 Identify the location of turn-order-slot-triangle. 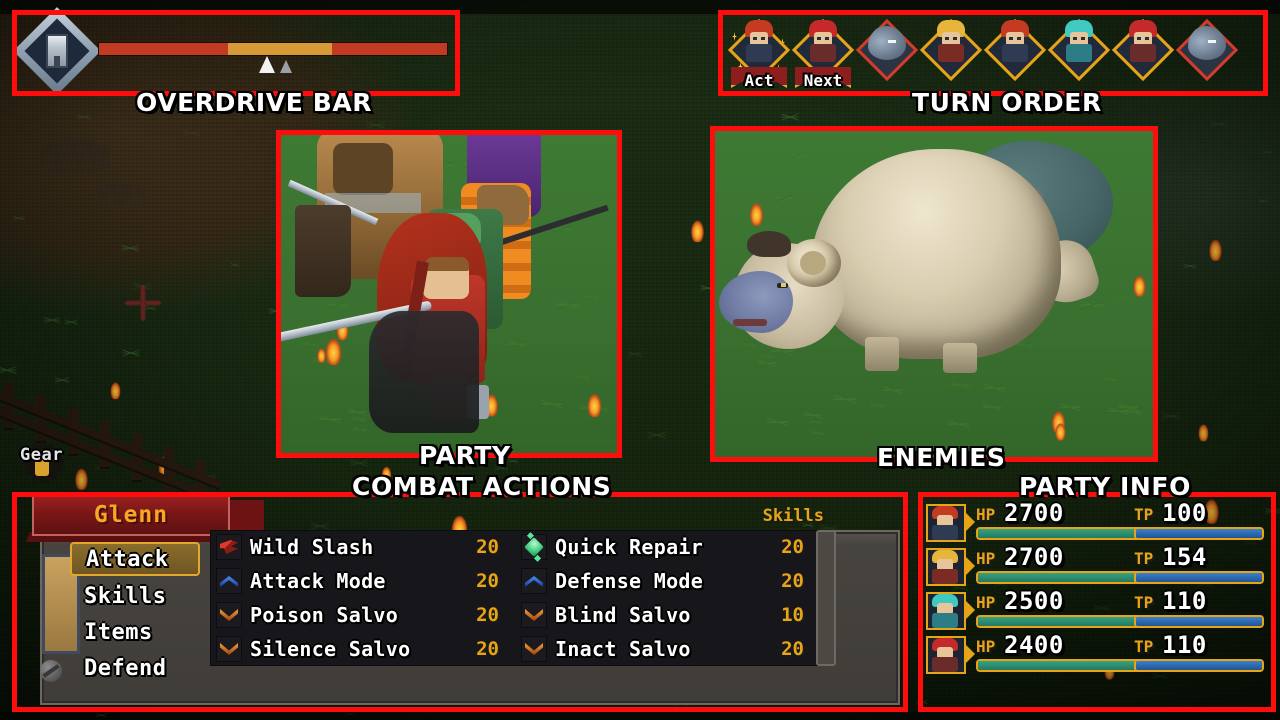
(1079, 53).